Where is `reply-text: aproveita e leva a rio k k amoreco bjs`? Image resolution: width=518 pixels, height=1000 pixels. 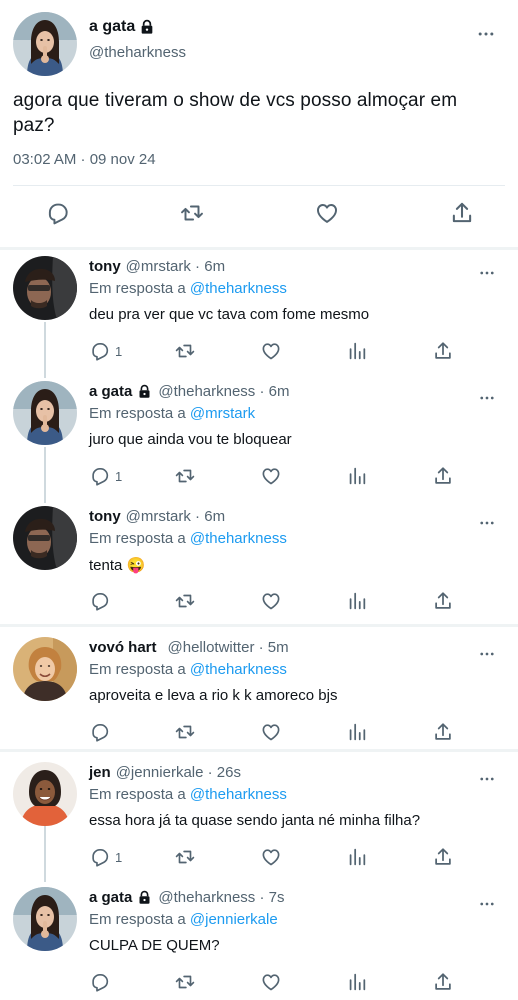 reply-text: aproveita e leva a rio k k amoreco bjs is located at coordinates (213, 695).